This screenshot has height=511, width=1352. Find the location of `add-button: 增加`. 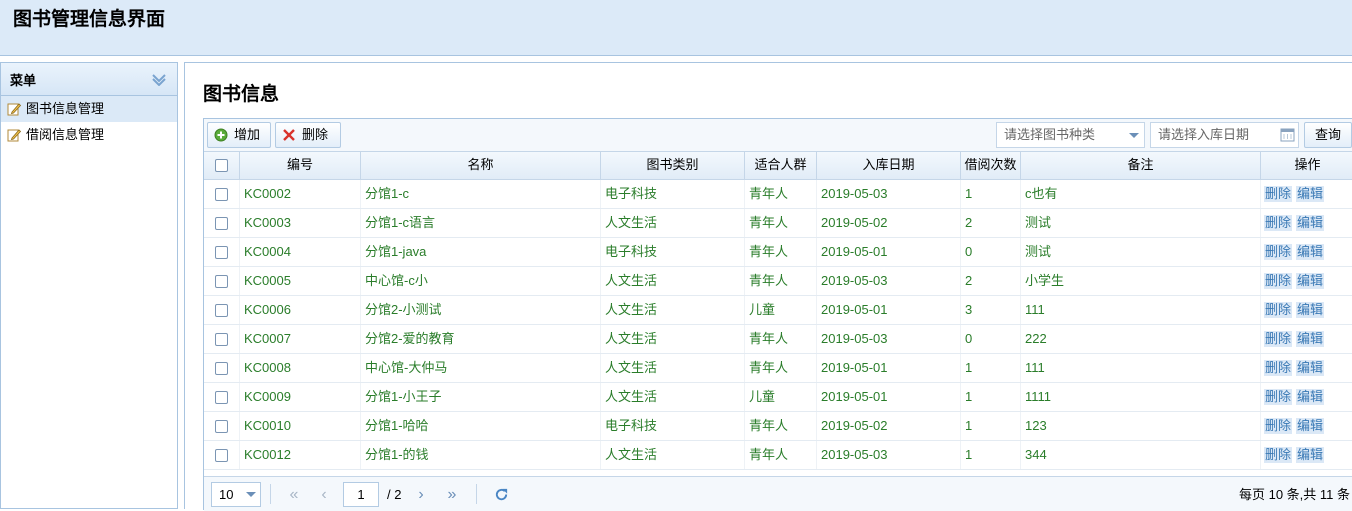

add-button: 增加 is located at coordinates (239, 135).